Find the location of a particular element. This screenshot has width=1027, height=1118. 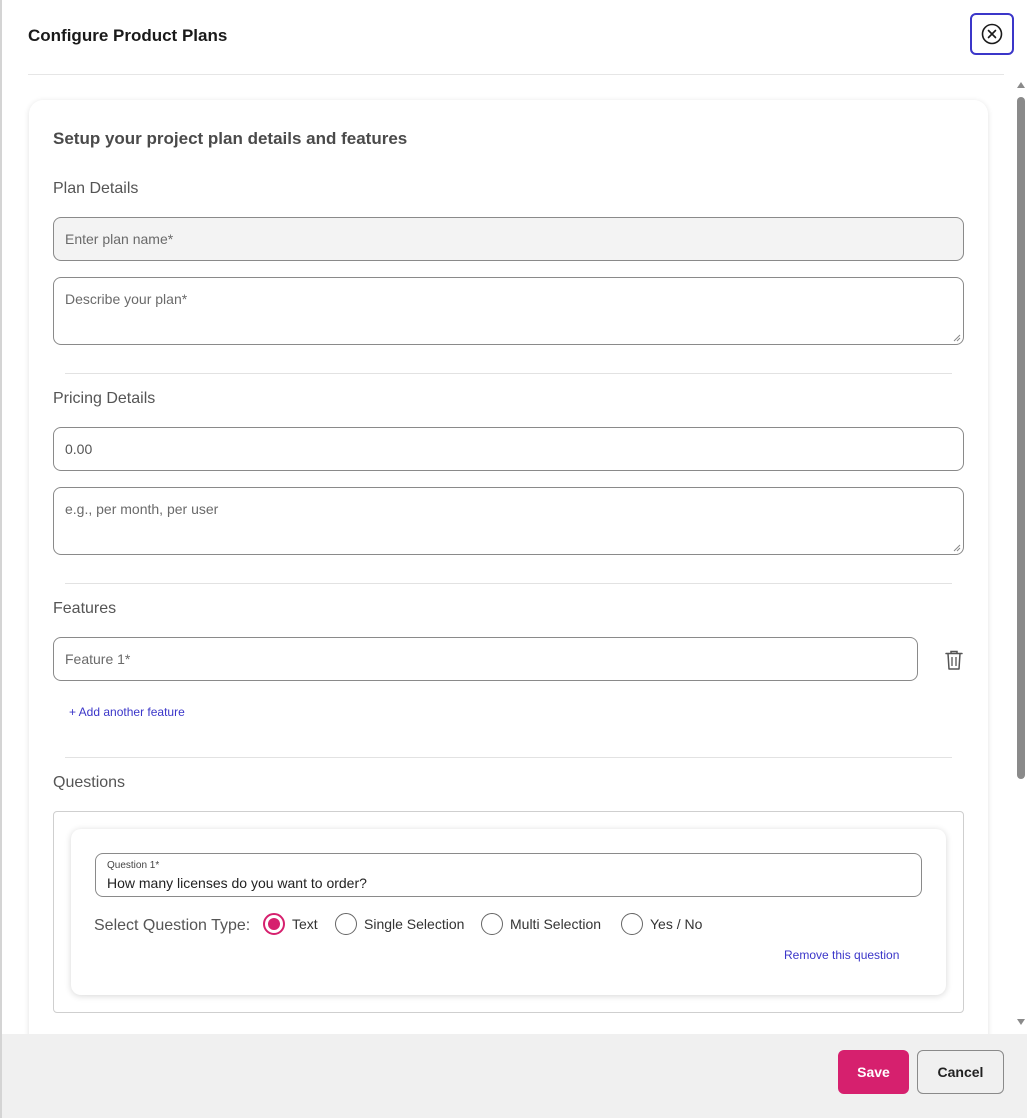

scroll-up-arrow-icon is located at coordinates (1021, 85).